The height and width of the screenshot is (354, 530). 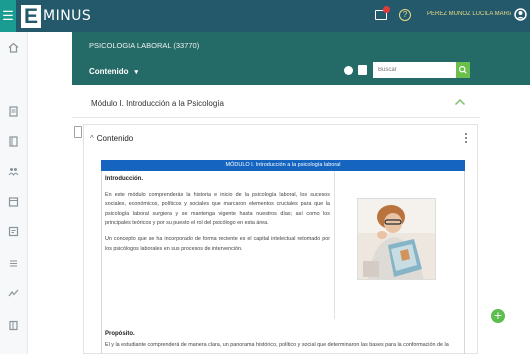 I want to click on logo: E MINUS, so click(x=56, y=16).